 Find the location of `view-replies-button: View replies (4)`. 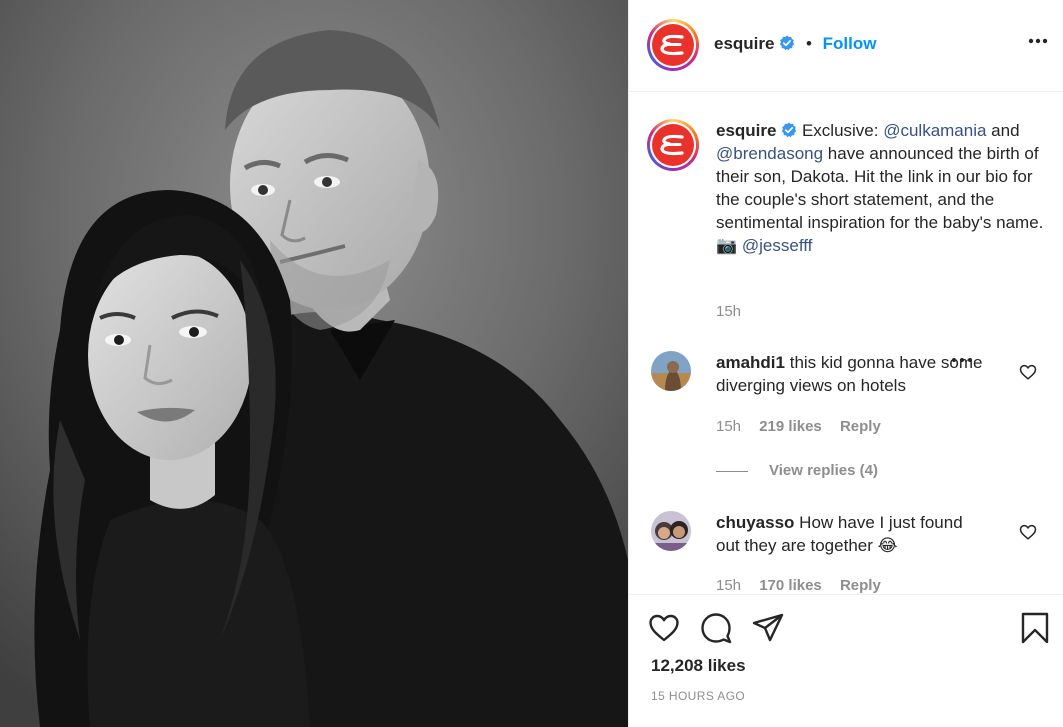

view-replies-button: View replies (4) is located at coordinates (823, 470).